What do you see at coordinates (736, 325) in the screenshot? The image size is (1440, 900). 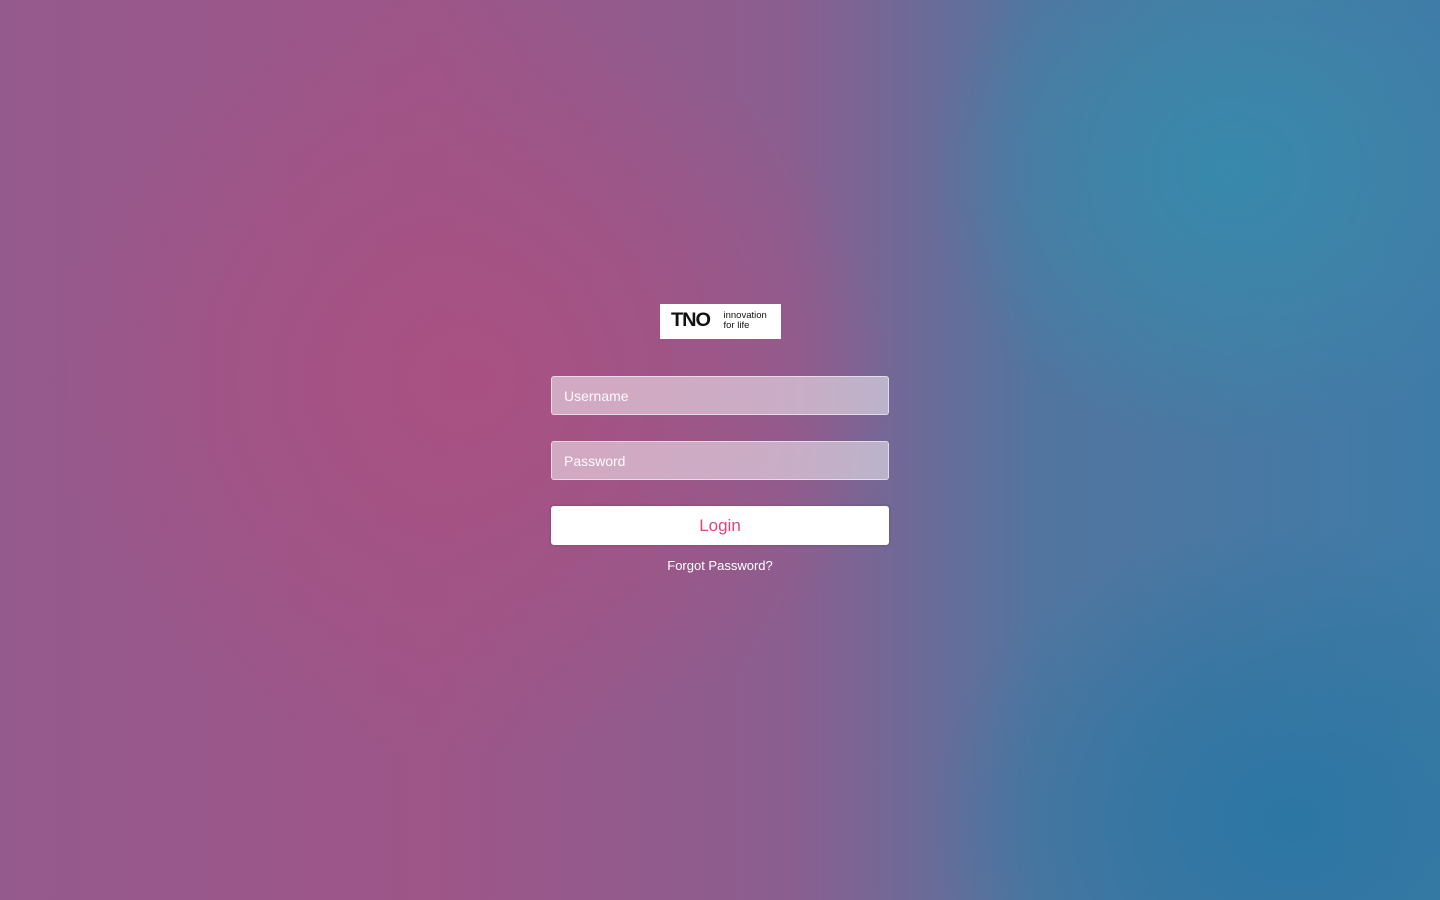 I see `logo-tagline-line2: for life` at bounding box center [736, 325].